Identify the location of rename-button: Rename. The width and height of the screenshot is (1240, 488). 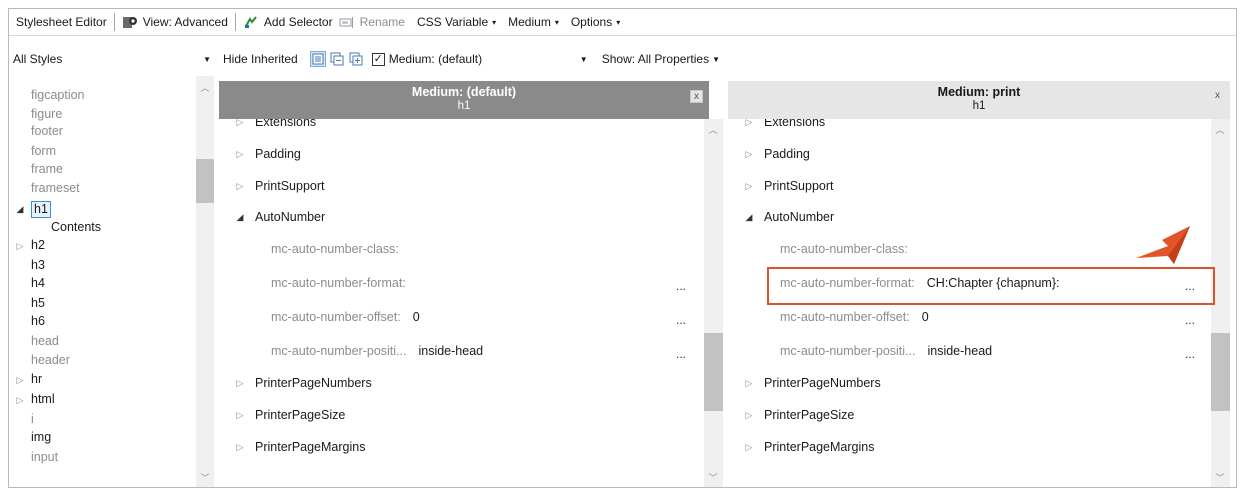
(372, 22).